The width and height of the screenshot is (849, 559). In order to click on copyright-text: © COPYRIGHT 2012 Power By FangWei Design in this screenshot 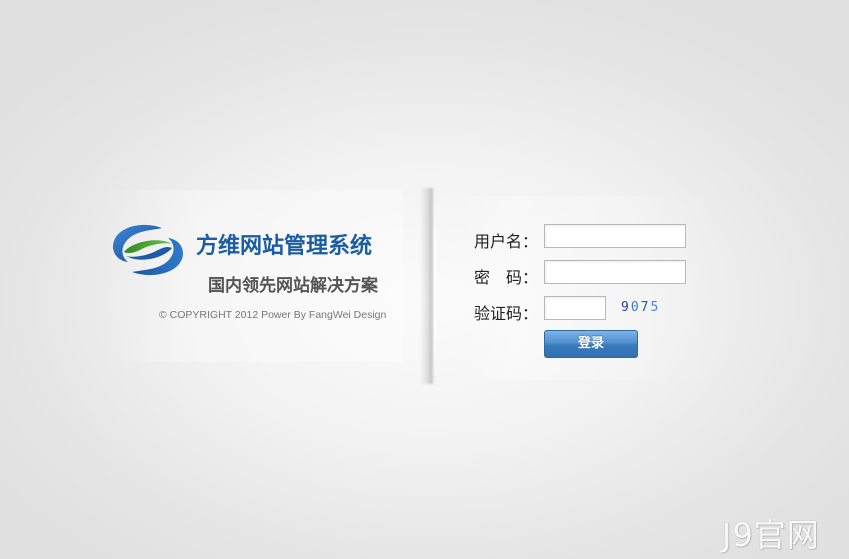, I will do `click(273, 315)`.